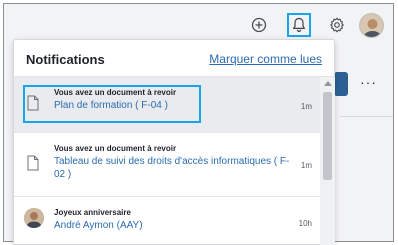 This screenshot has height=245, width=398. Describe the element at coordinates (341, 84) in the screenshot. I see `background-primary-button` at that location.